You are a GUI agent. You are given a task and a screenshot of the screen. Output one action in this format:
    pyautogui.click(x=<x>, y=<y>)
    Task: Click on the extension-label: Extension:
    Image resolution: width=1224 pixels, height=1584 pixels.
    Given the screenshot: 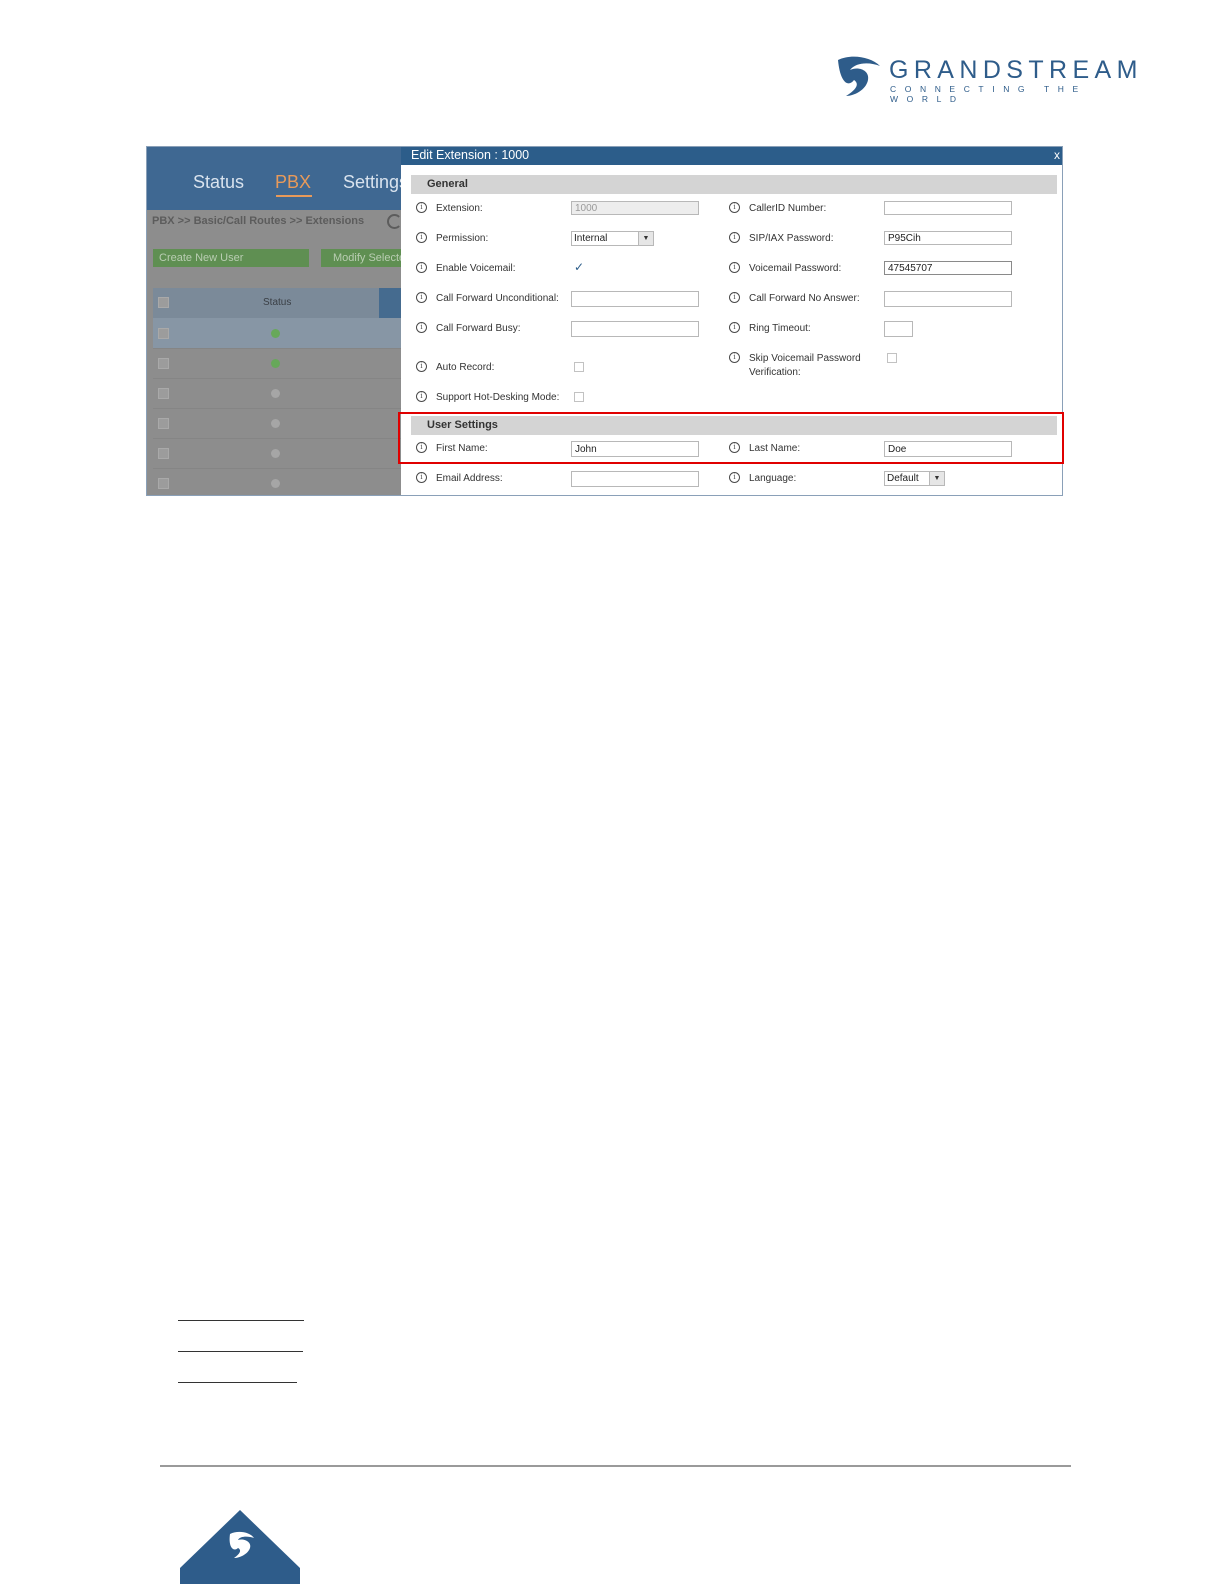 What is the action you would take?
    pyautogui.click(x=459, y=208)
    